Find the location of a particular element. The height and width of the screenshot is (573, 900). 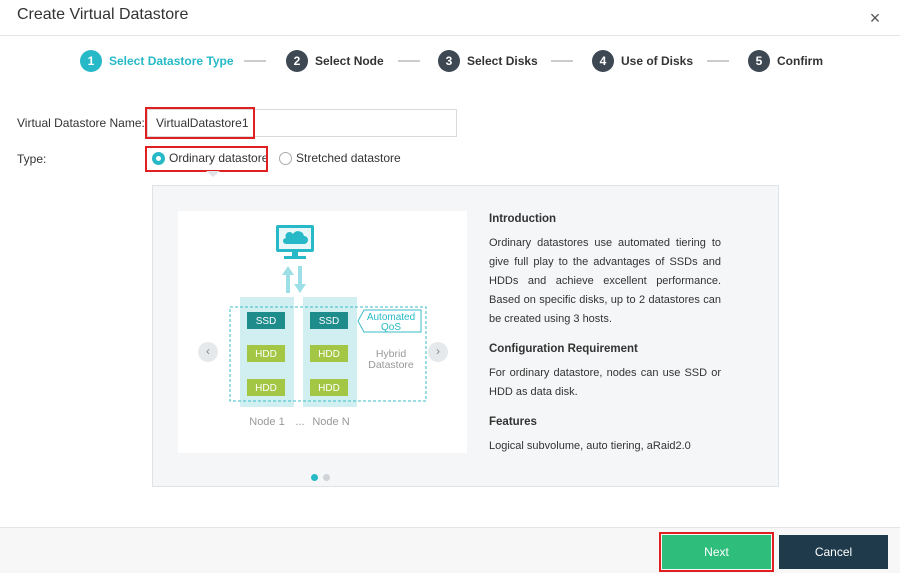

highlight-box-next is located at coordinates (716, 552).